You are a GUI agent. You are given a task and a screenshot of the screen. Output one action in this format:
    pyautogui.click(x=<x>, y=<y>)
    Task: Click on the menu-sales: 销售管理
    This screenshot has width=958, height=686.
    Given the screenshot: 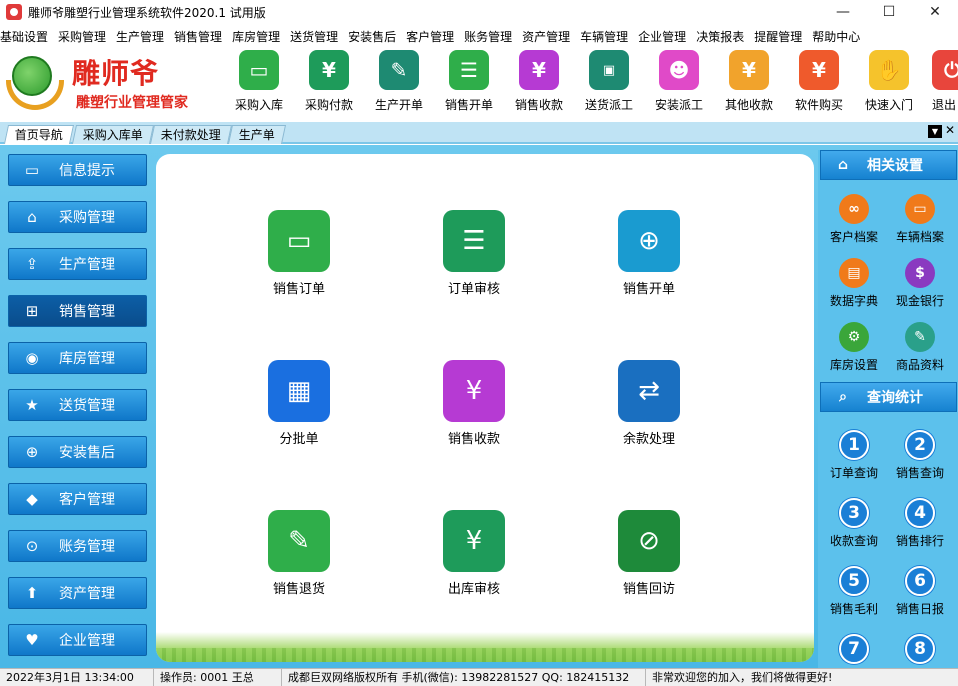 What is the action you would take?
    pyautogui.click(x=198, y=36)
    